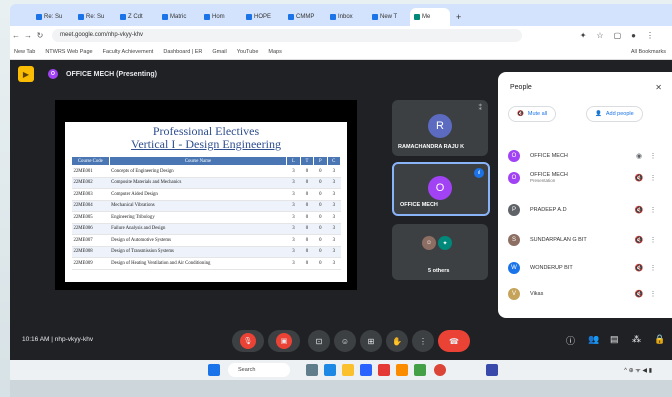 The width and height of the screenshot is (672, 397). Describe the element at coordinates (580, 210) in the screenshot. I see `participant-name: PRADEEP A.D` at that location.